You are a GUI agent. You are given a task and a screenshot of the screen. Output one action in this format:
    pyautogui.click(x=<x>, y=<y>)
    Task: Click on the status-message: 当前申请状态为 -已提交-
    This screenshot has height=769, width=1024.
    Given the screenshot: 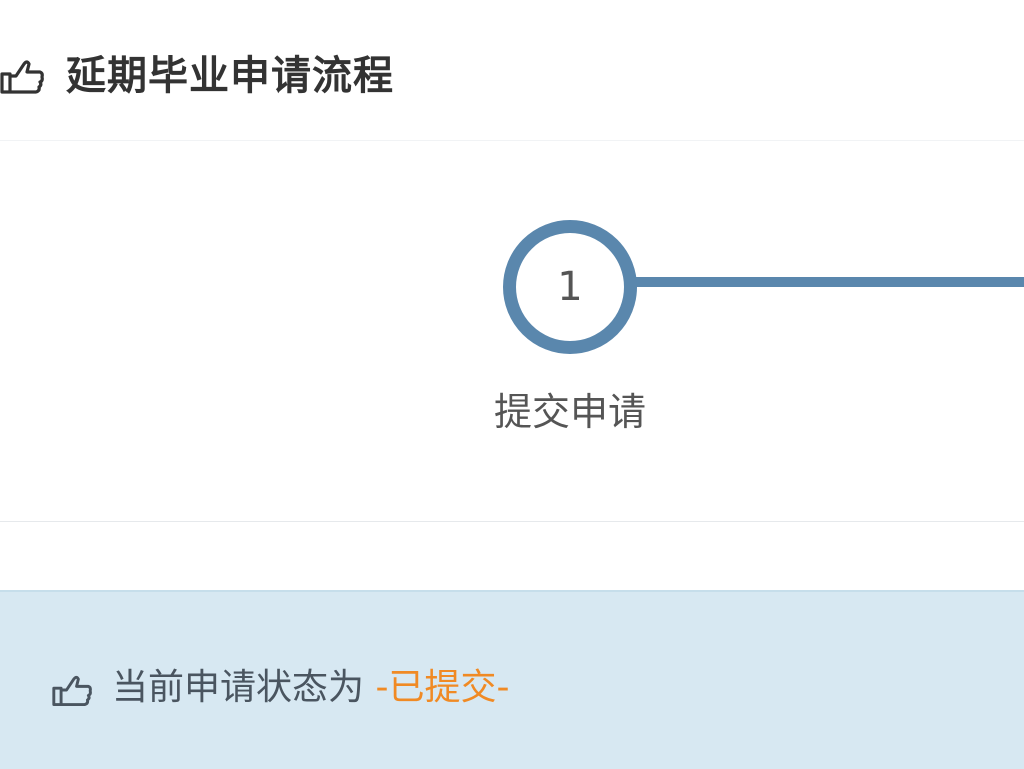 What is the action you would take?
    pyautogui.click(x=310, y=688)
    